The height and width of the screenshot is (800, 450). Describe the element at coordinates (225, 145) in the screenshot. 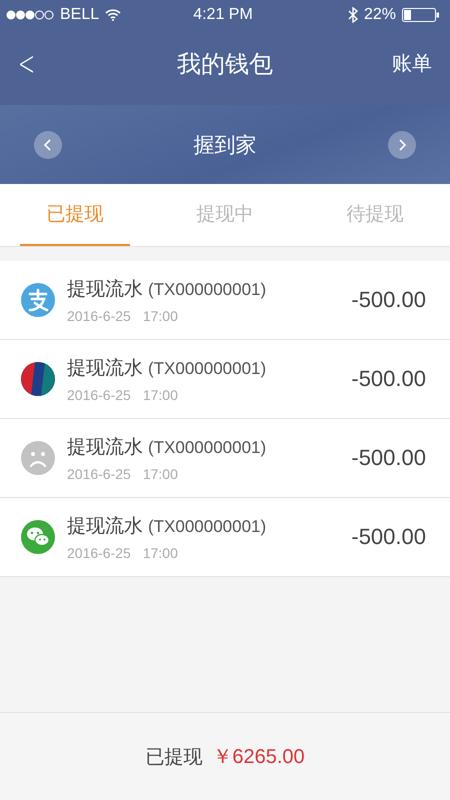

I see `store-name: 握到家` at that location.